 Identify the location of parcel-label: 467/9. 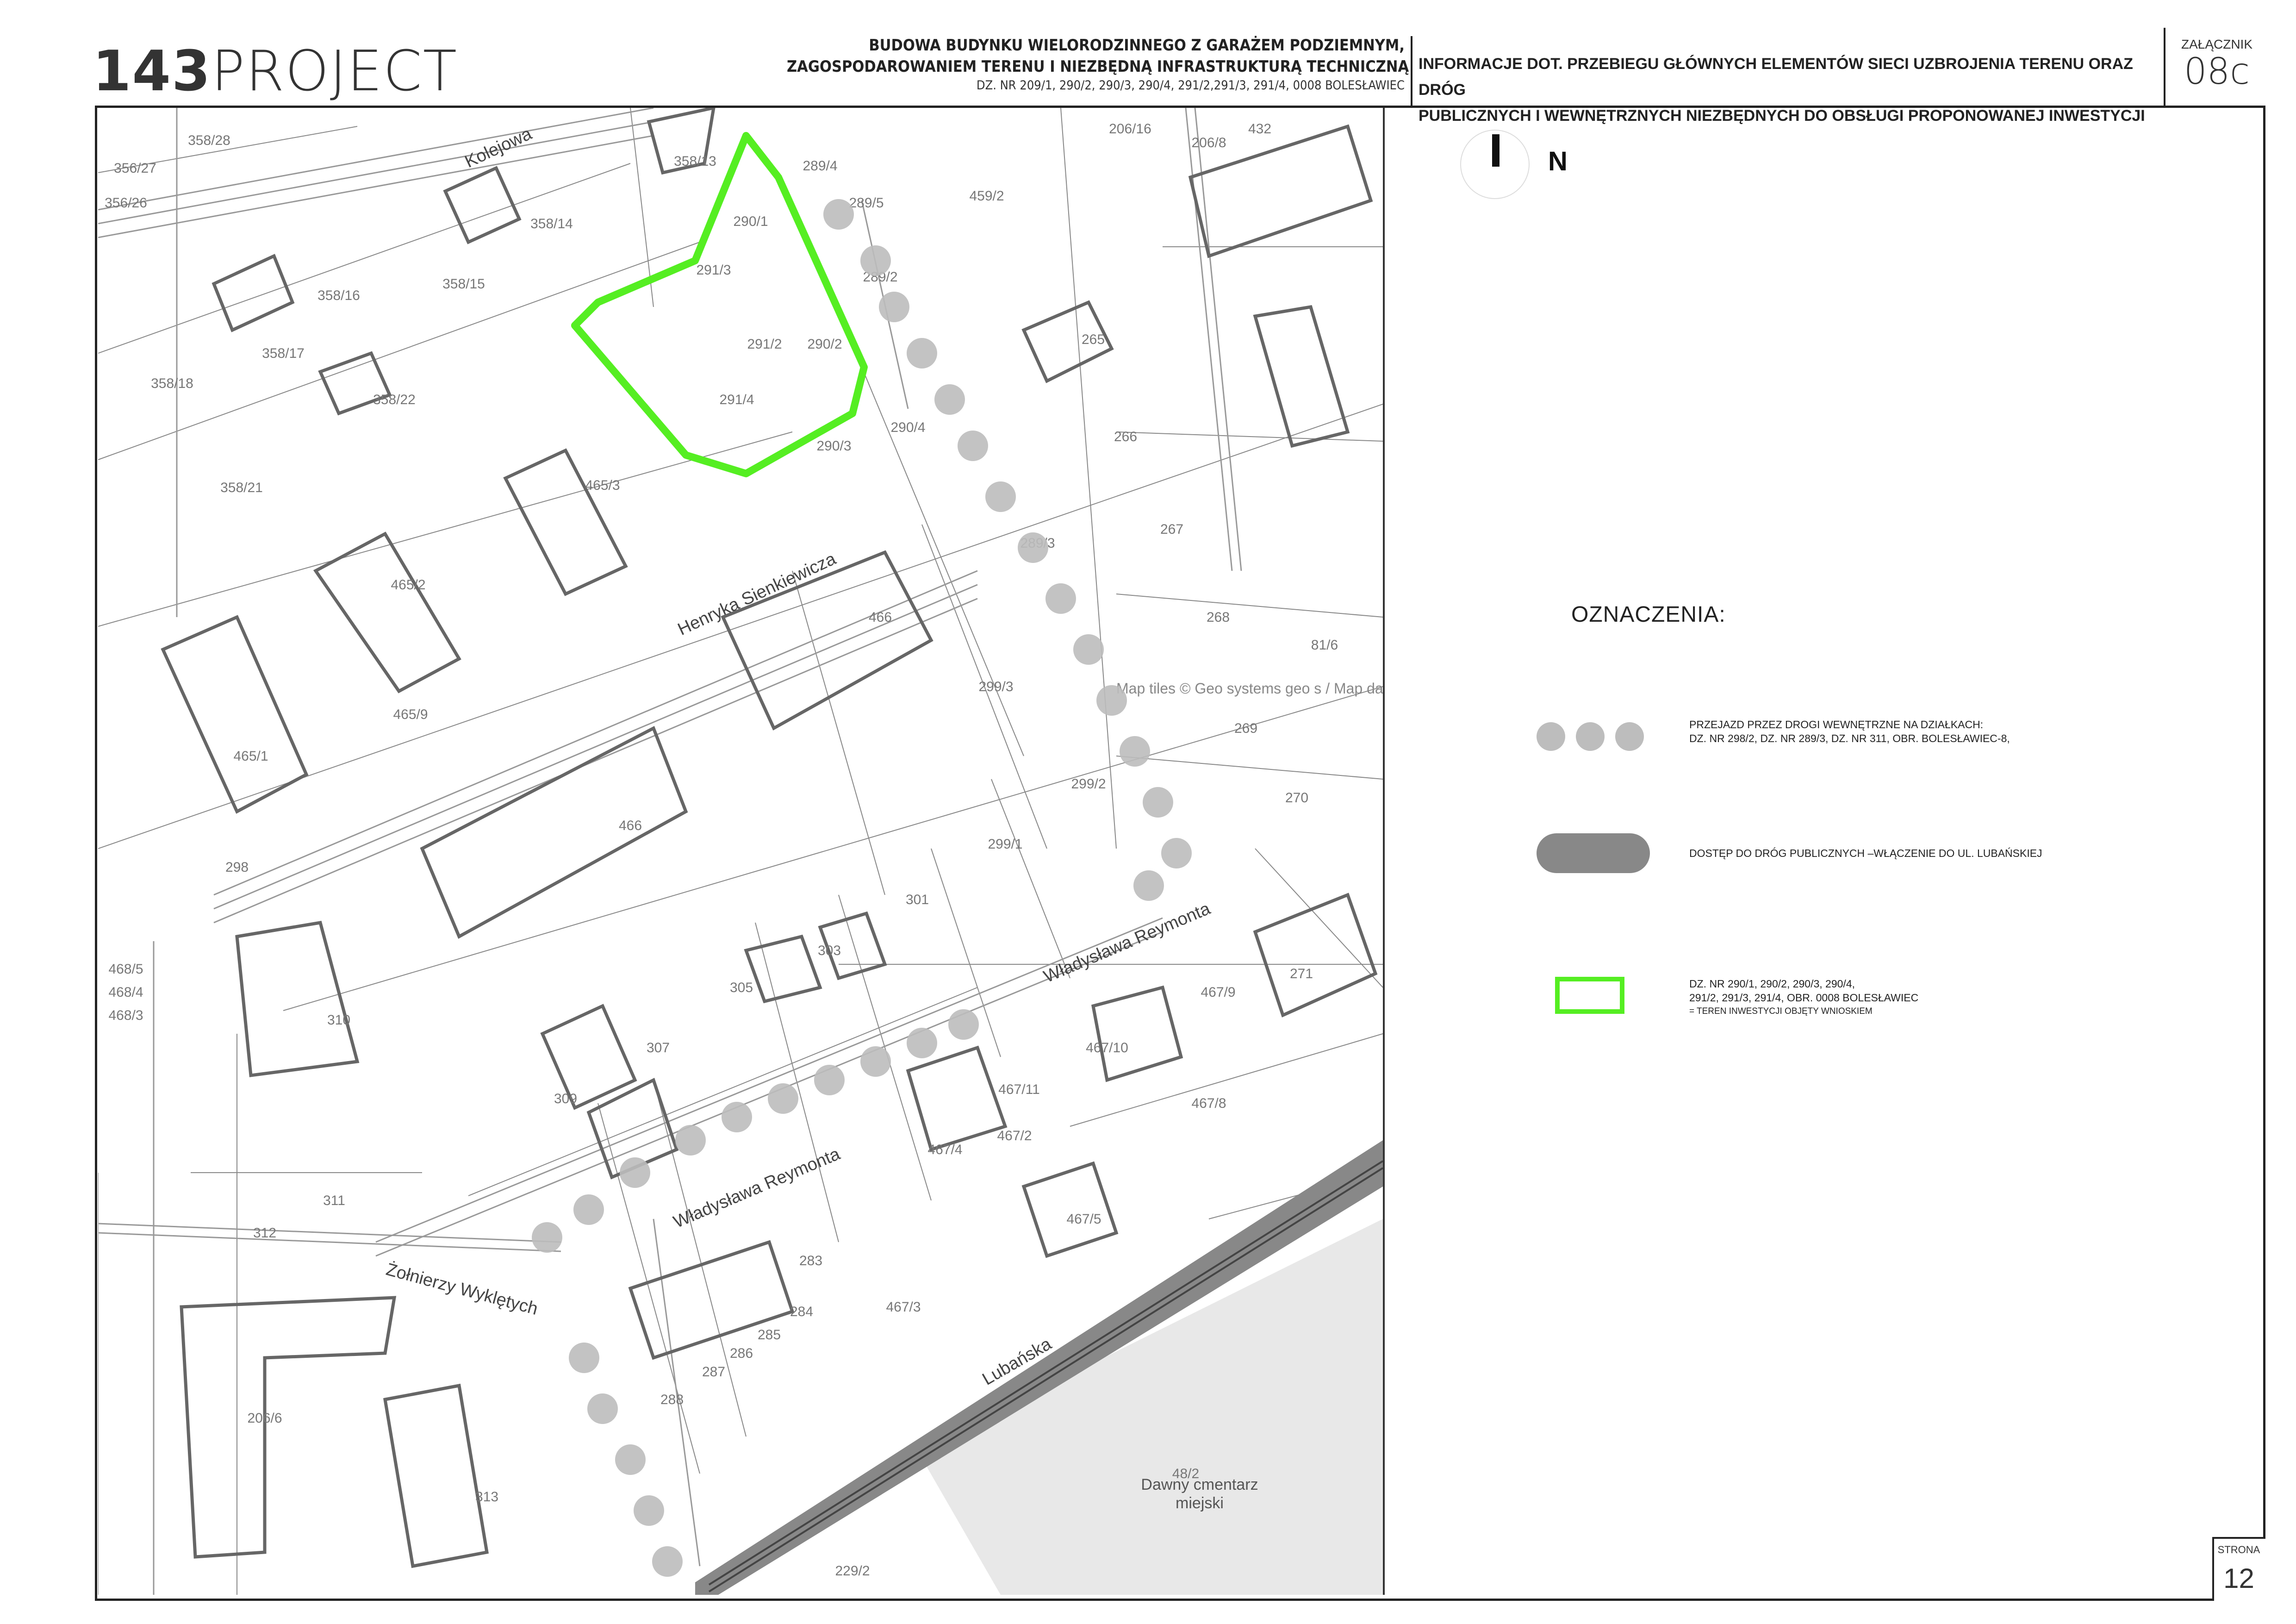
(1218, 992).